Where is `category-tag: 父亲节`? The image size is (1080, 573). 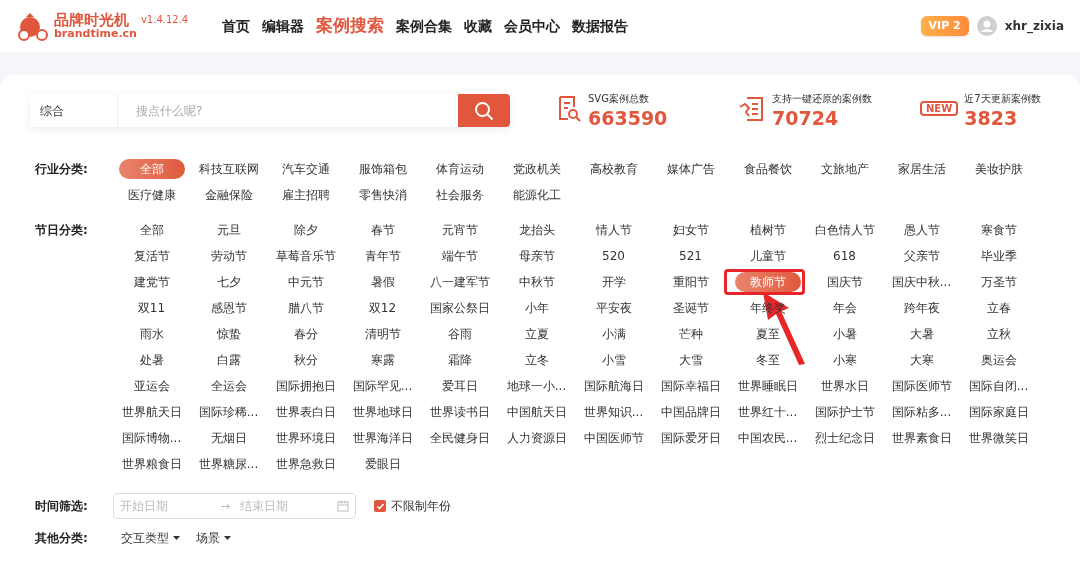 category-tag: 父亲节 is located at coordinates (921, 256).